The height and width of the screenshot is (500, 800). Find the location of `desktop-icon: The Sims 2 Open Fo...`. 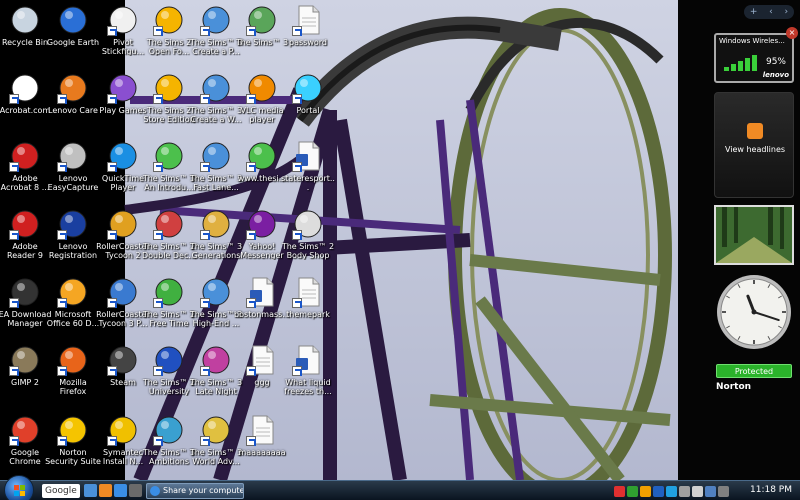

desktop-icon: The Sims 2 Open Fo... is located at coordinates (169, 36).